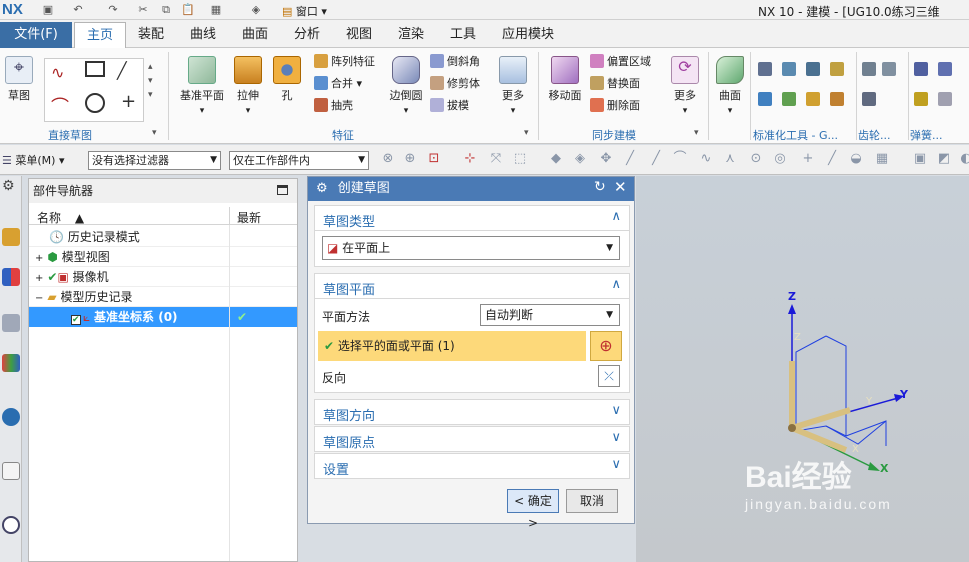  What do you see at coordinates (832, 159) in the screenshot?
I see `snap-on-curve-icon: ╱` at bounding box center [832, 159].